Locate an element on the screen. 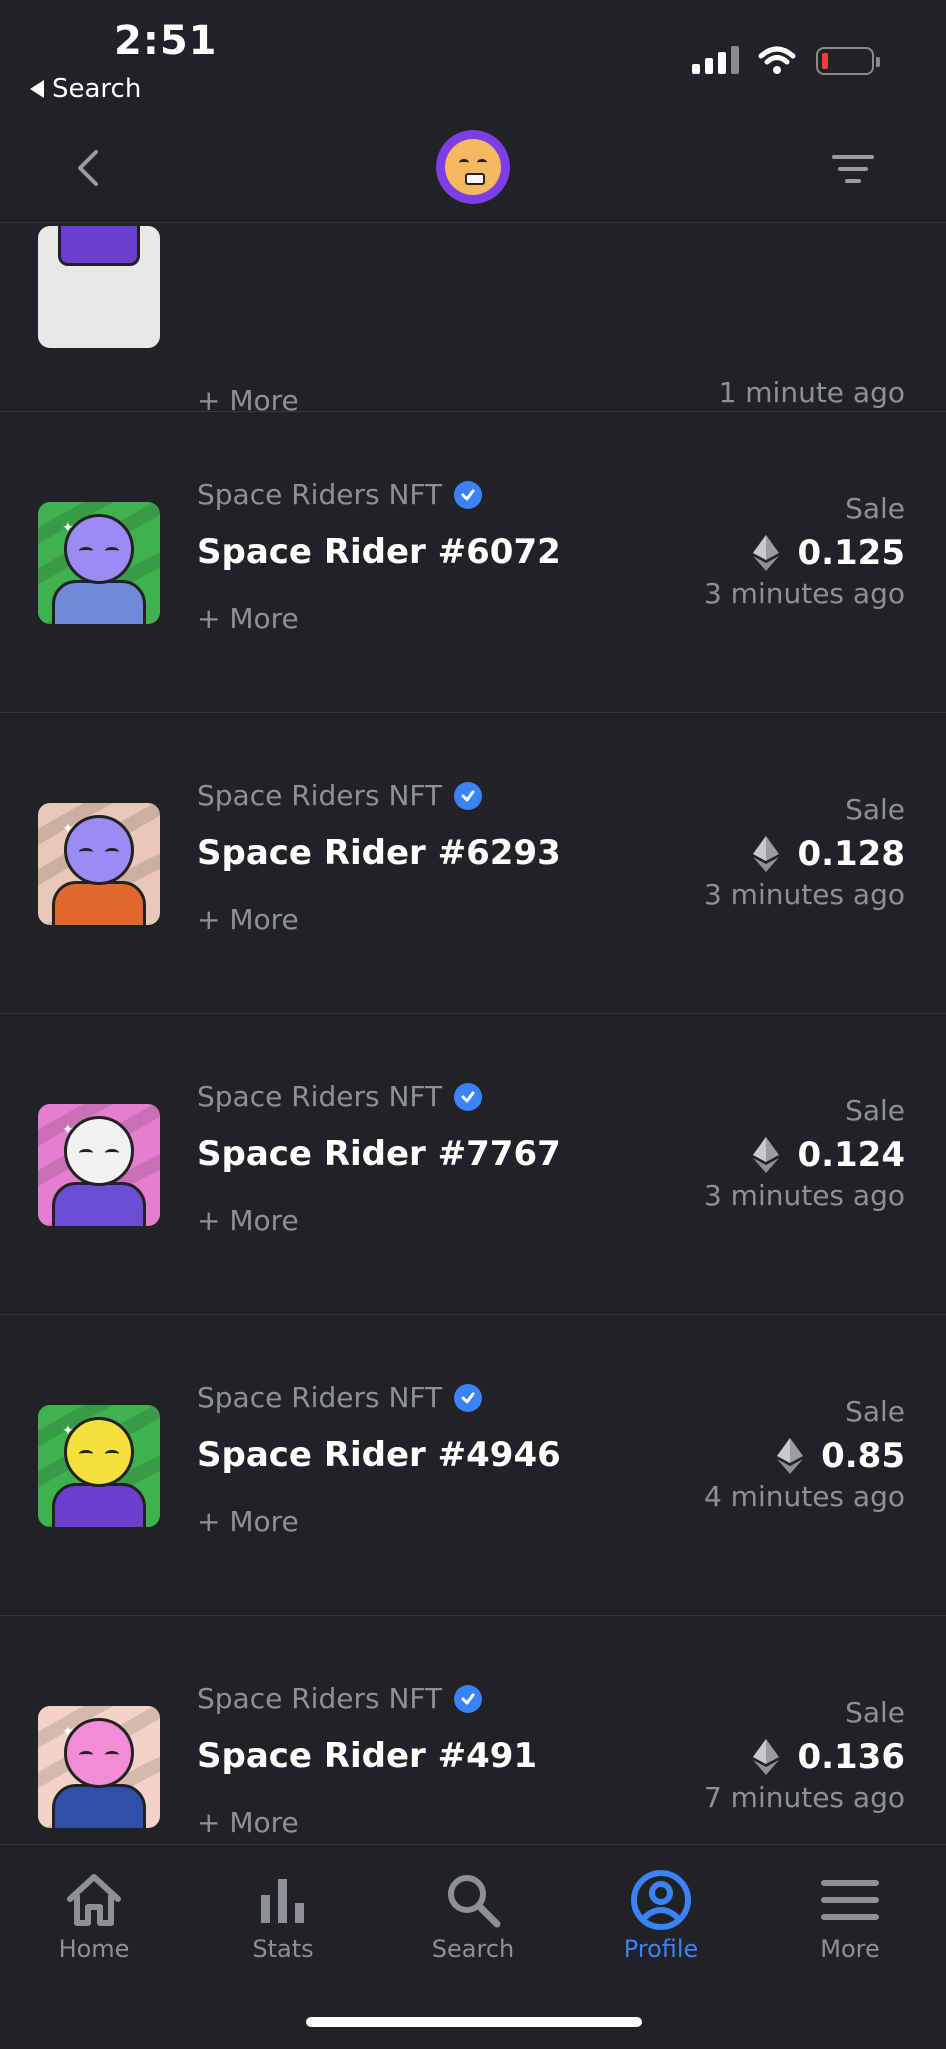  price-value: 0.125 is located at coordinates (851, 553).